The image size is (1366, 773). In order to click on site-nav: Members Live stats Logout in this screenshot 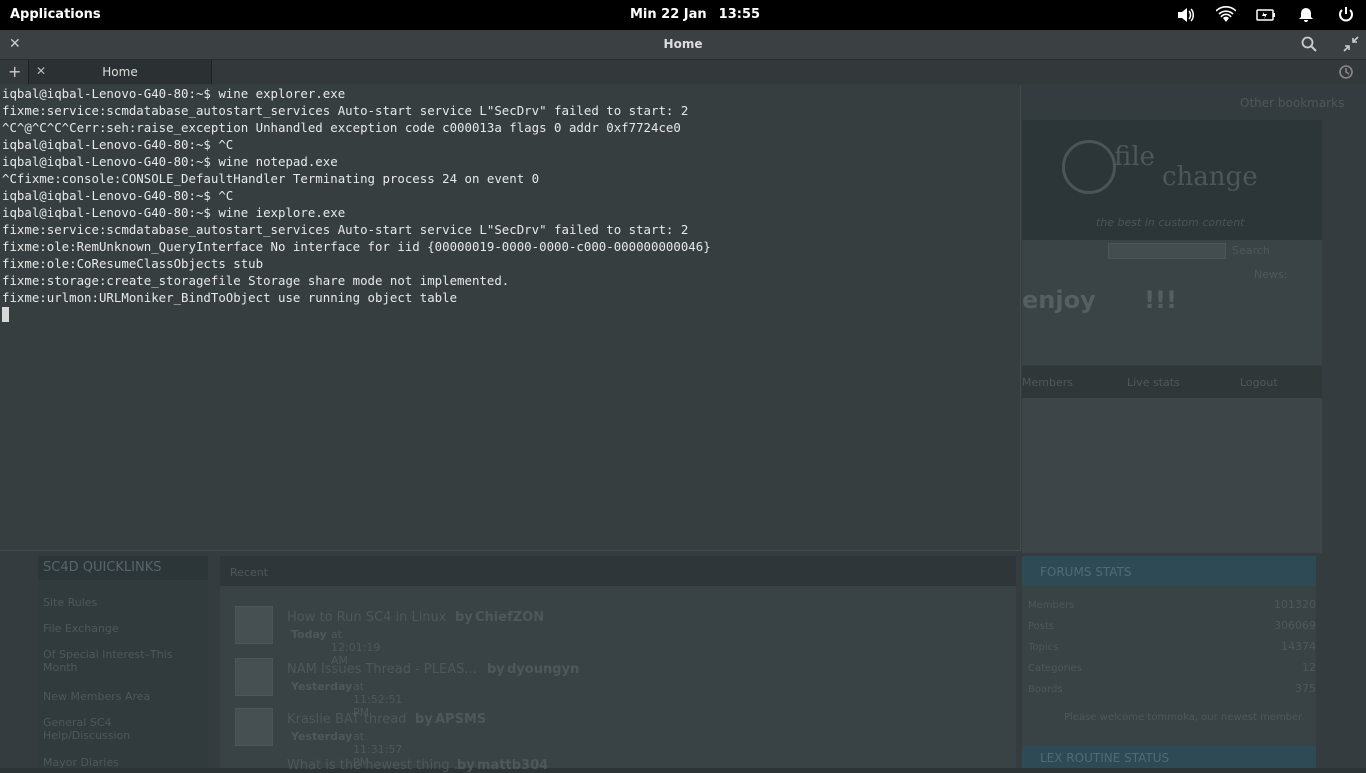, I will do `click(1172, 382)`.